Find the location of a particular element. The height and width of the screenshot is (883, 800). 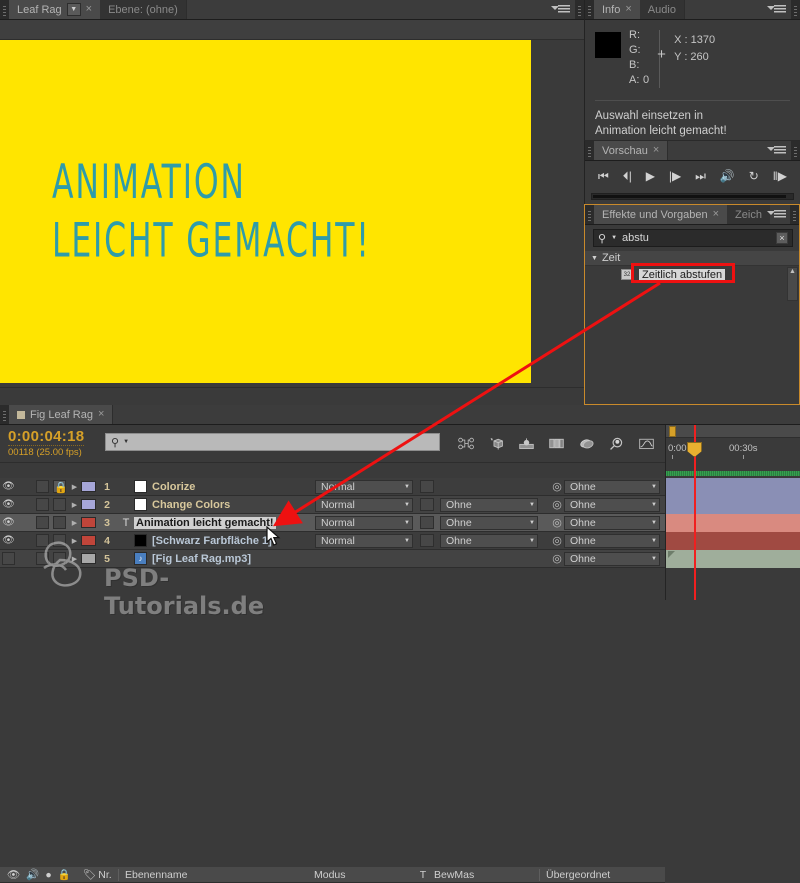

tab-timeline-fig-leaf-rag: Fig Leaf Rag × is located at coordinates (61, 414).